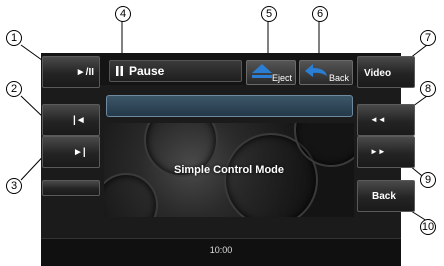 This screenshot has height=266, width=444. What do you see at coordinates (320, 14) in the screenshot?
I see `callout-6: 6` at bounding box center [320, 14].